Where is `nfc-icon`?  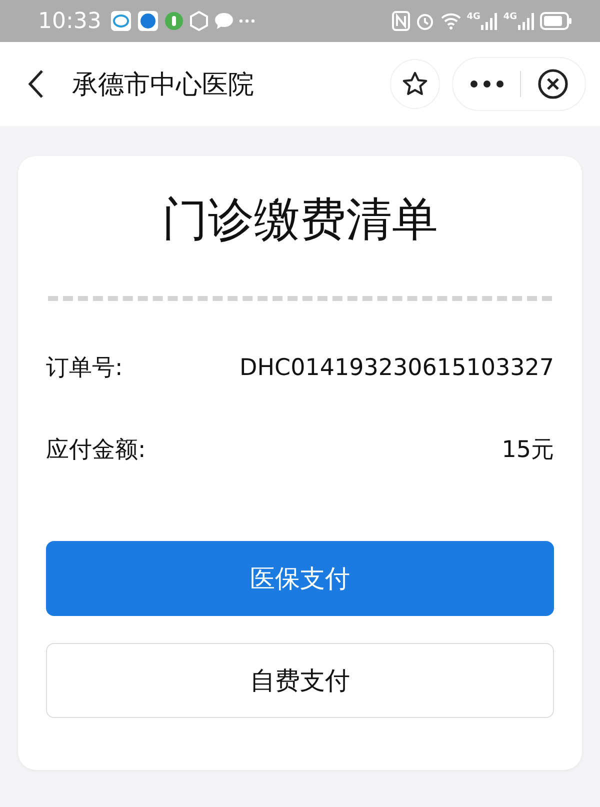 nfc-icon is located at coordinates (401, 21).